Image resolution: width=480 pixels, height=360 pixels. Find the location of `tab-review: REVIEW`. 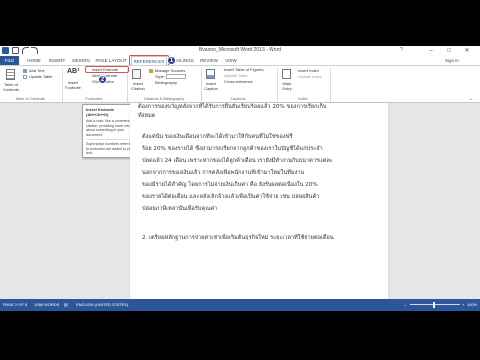

tab-review: REVIEW is located at coordinates (209, 60).